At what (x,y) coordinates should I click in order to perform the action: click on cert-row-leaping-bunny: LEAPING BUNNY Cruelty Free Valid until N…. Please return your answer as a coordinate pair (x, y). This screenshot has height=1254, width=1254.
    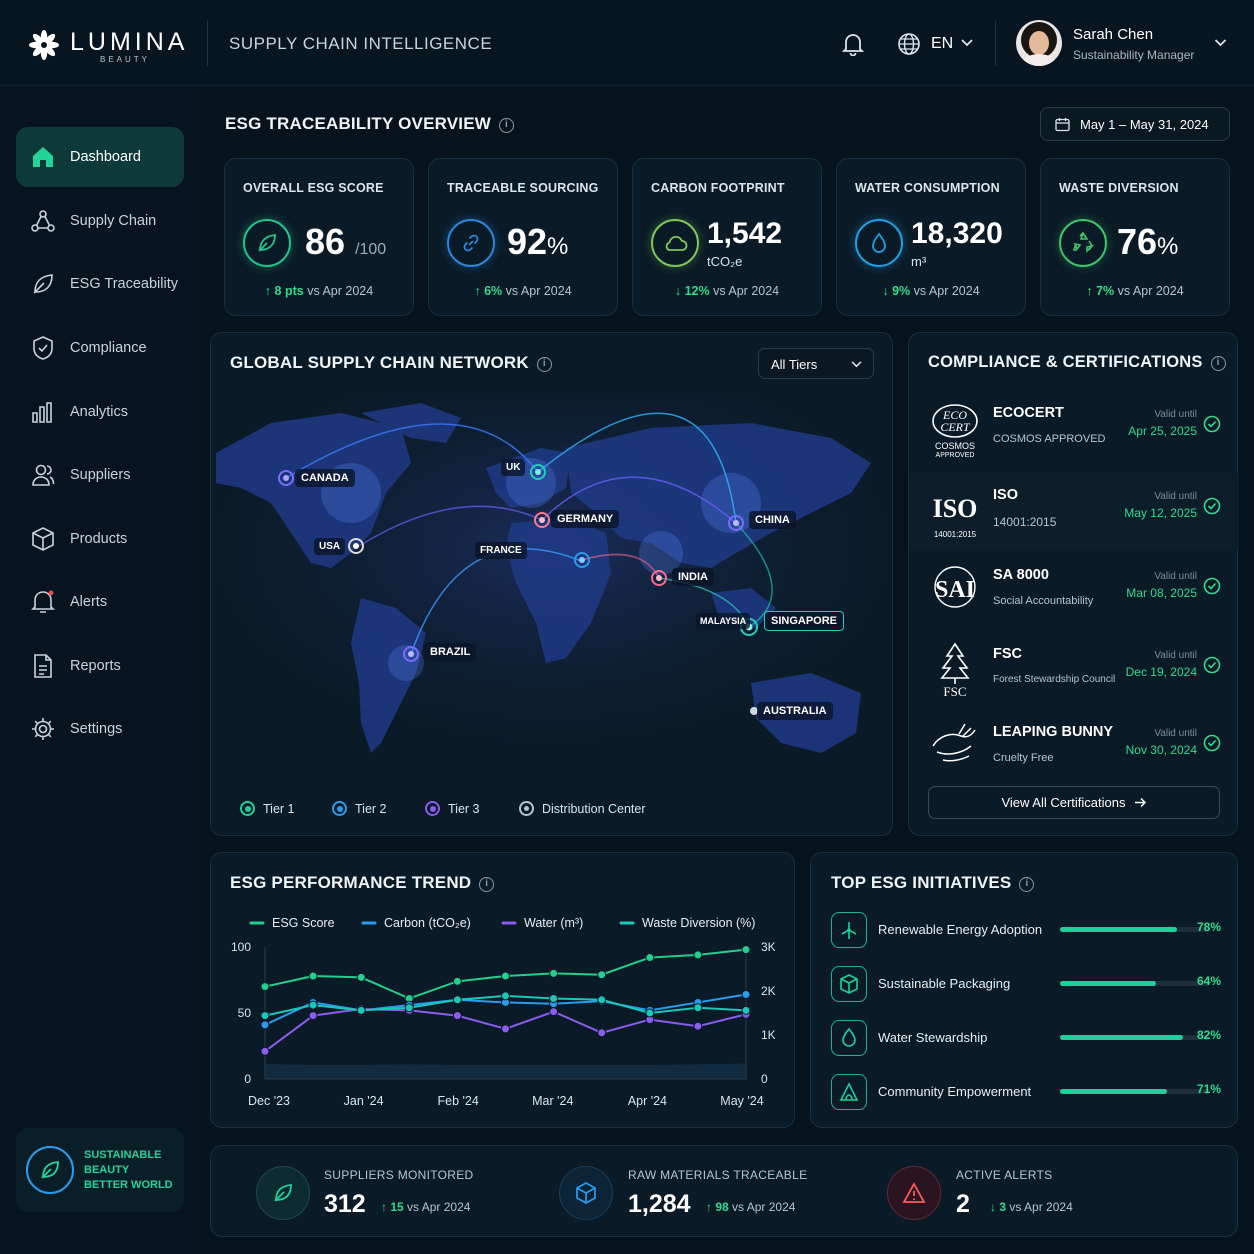
    Looking at the image, I should click on (1075, 748).